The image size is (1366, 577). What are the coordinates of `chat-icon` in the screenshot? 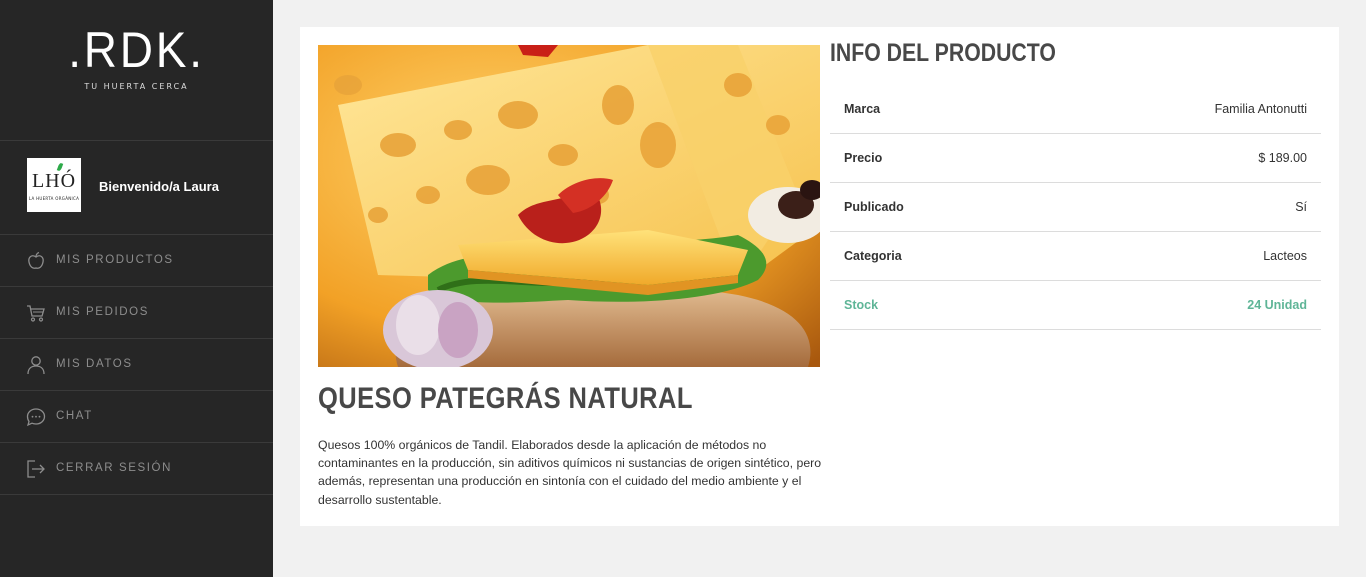 It's located at (36, 417).